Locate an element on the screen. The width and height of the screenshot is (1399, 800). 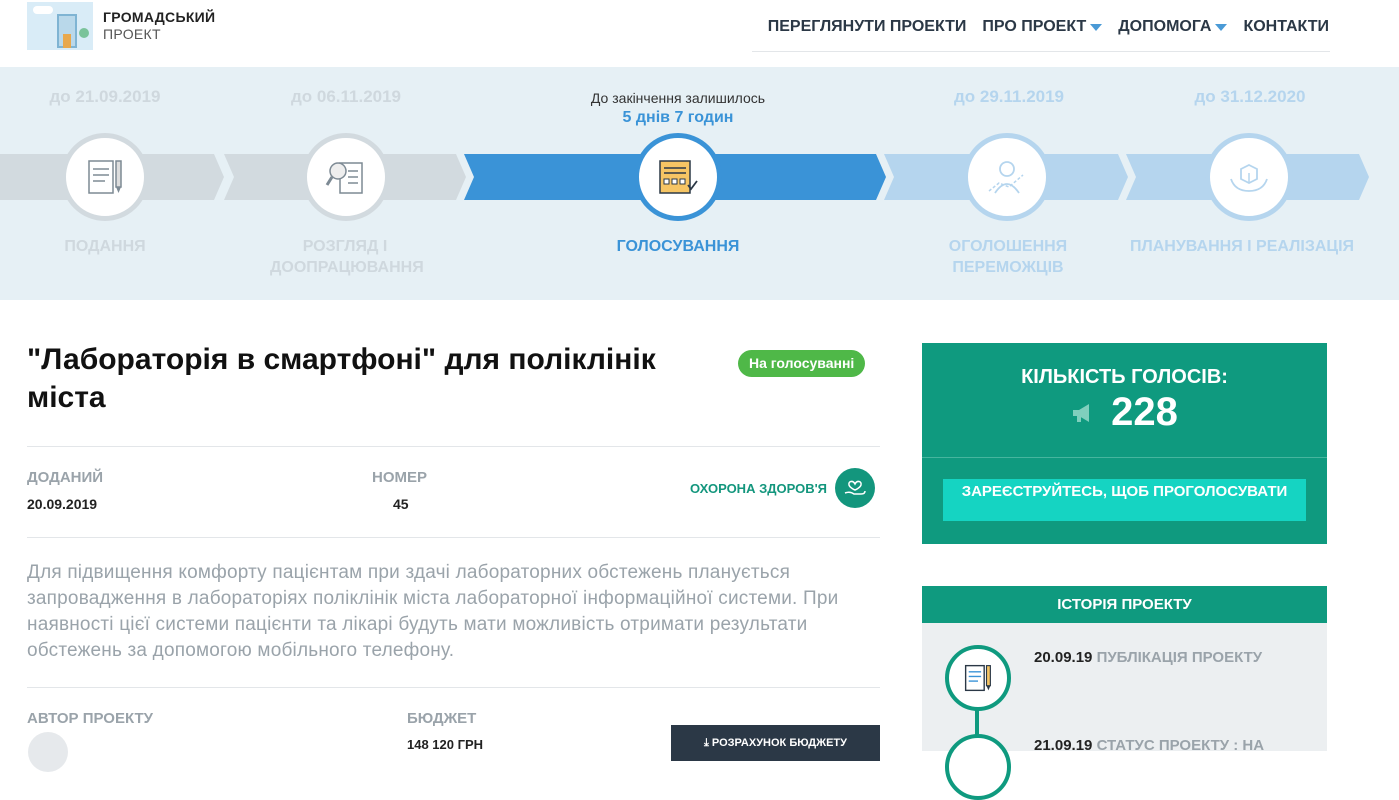
added-value: 20.09.2019 is located at coordinates (62, 504).